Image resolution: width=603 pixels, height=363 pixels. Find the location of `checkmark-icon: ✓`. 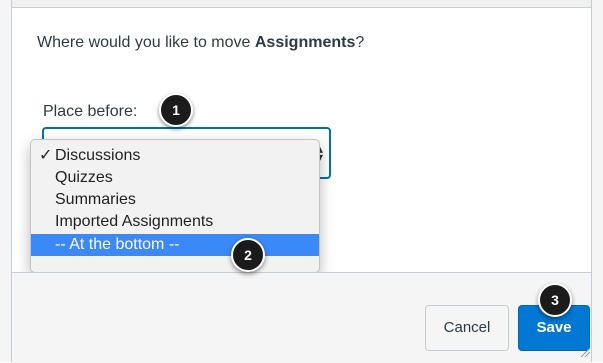

checkmark-icon: ✓ is located at coordinates (46, 155).